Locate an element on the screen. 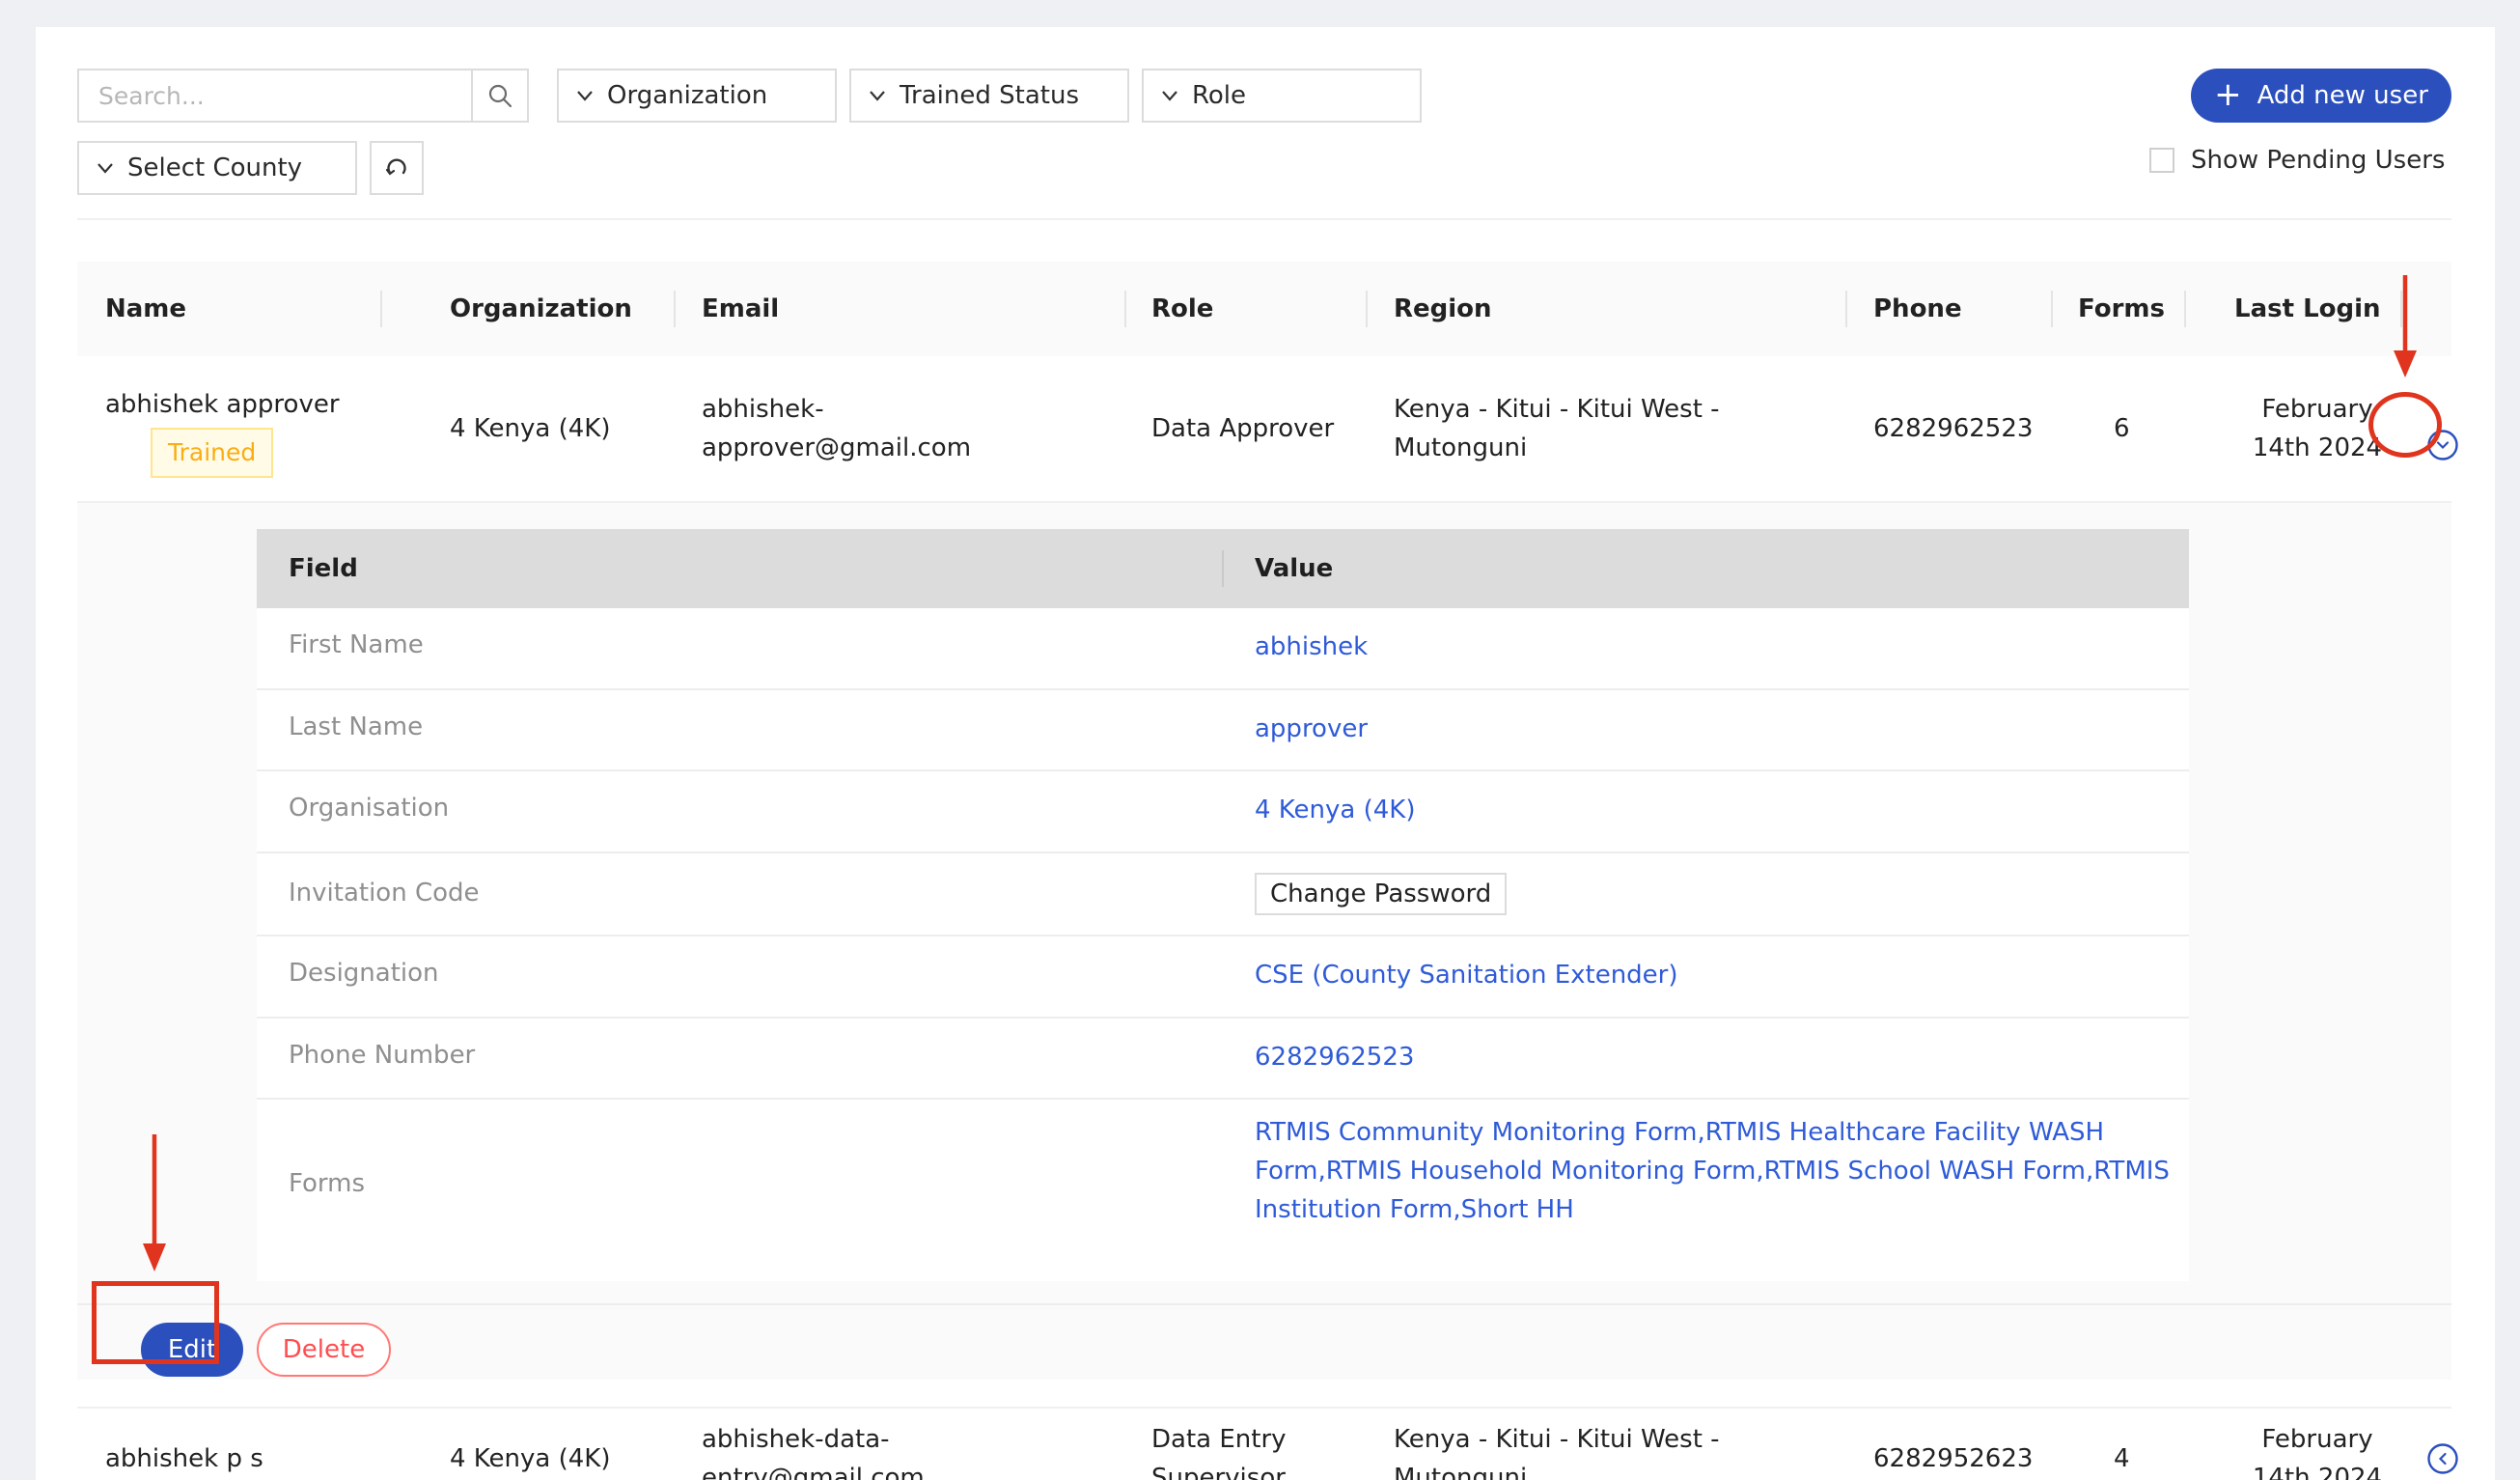 The image size is (2520, 1480). trained-status-filter: Trained Status is located at coordinates (989, 96).